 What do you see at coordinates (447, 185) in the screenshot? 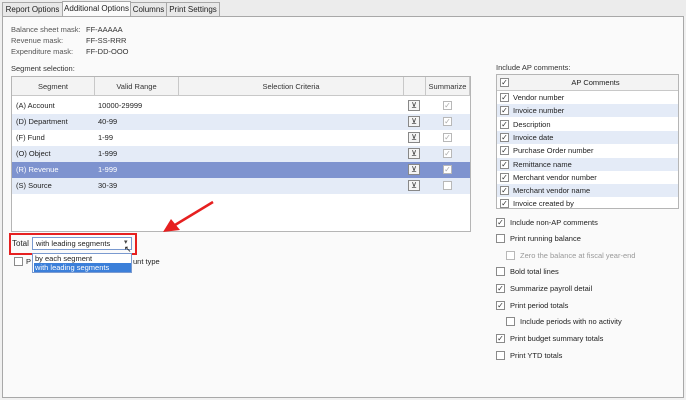
I see `summarize-checkbox` at bounding box center [447, 185].